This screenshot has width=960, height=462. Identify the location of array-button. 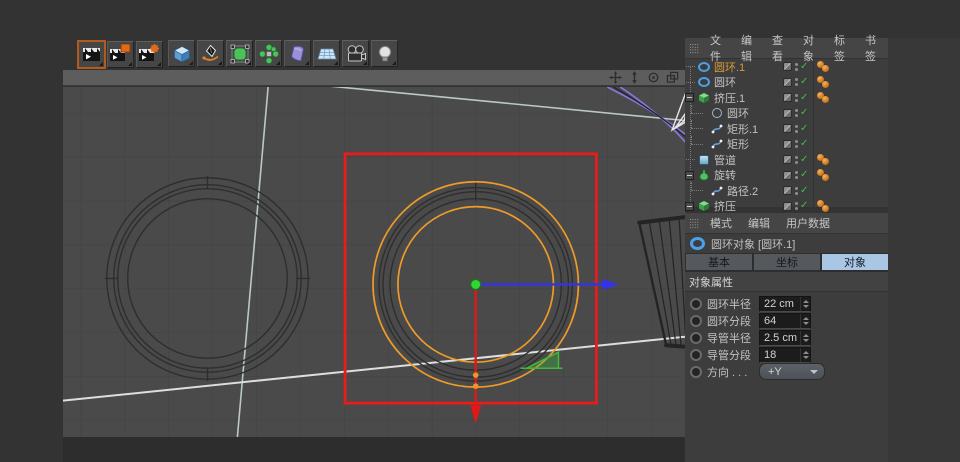
(268, 53).